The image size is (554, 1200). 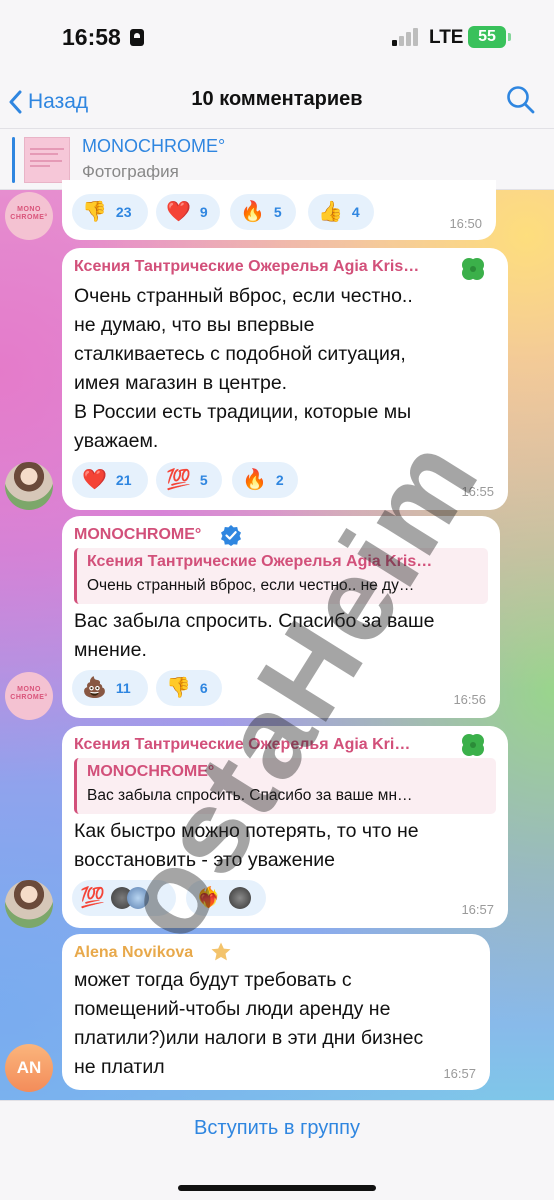 I want to click on reaction-count: 11, so click(x=123, y=688).